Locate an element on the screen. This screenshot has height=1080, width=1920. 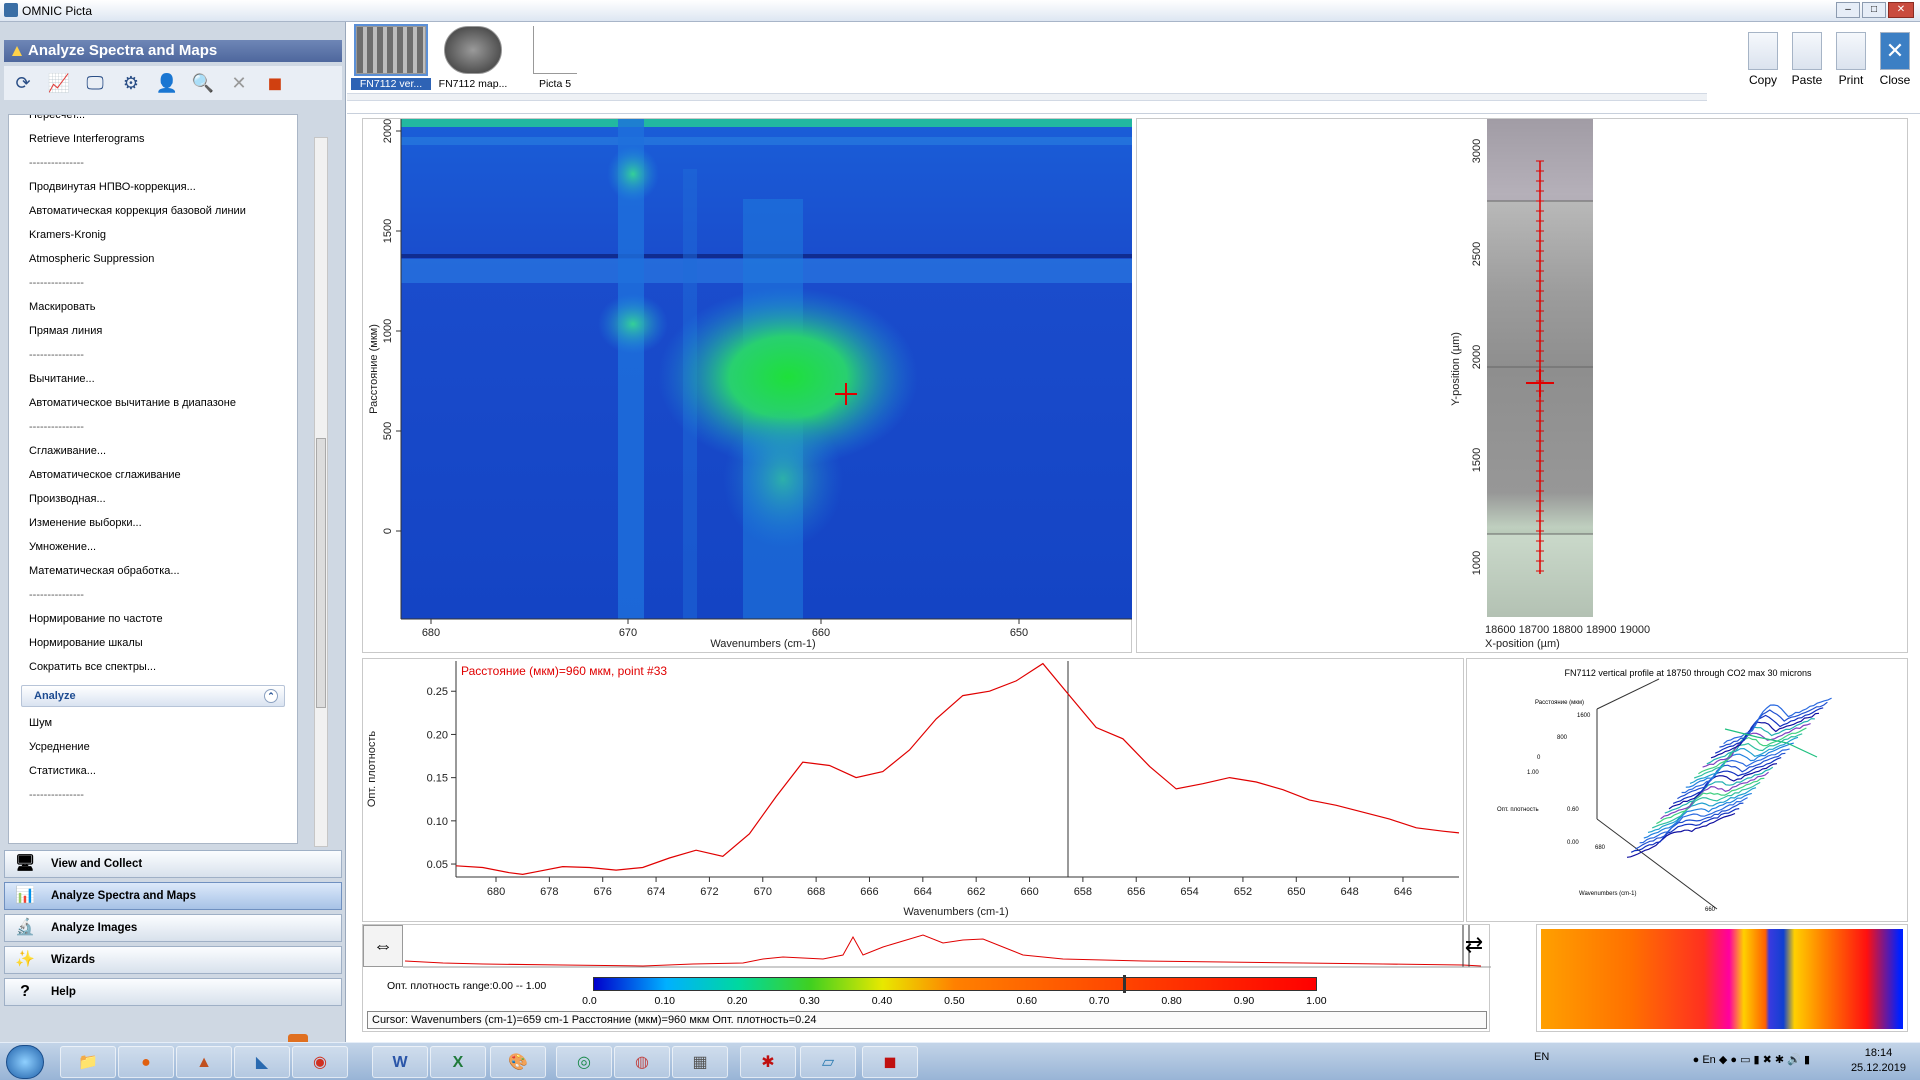
map-x-tick-label: 680 is located at coordinates (431, 633).